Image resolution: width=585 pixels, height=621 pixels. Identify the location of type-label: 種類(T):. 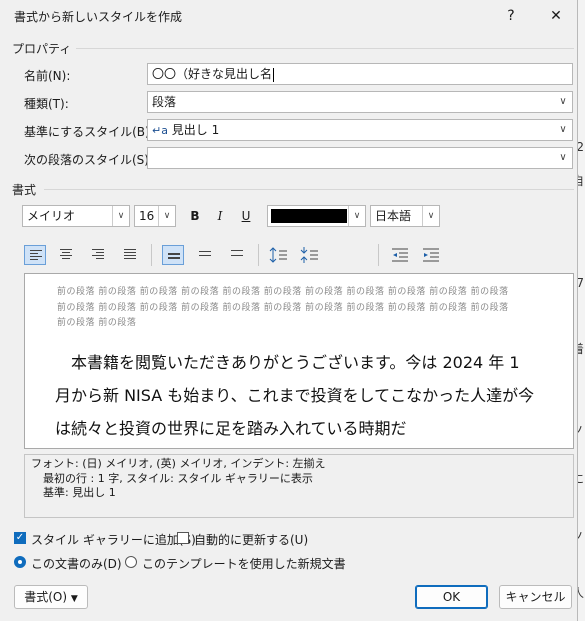
(46, 104).